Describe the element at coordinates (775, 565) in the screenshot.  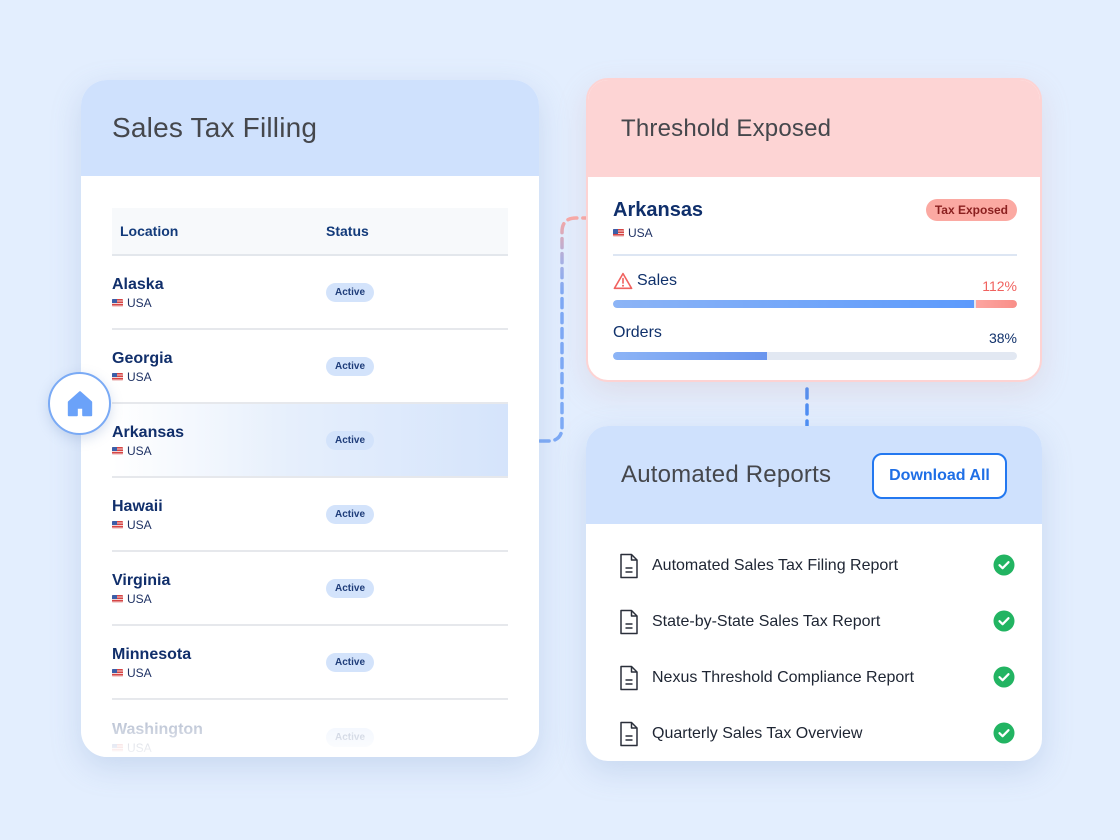
I see `report-name: Automated Sales Tax Filing Report` at that location.